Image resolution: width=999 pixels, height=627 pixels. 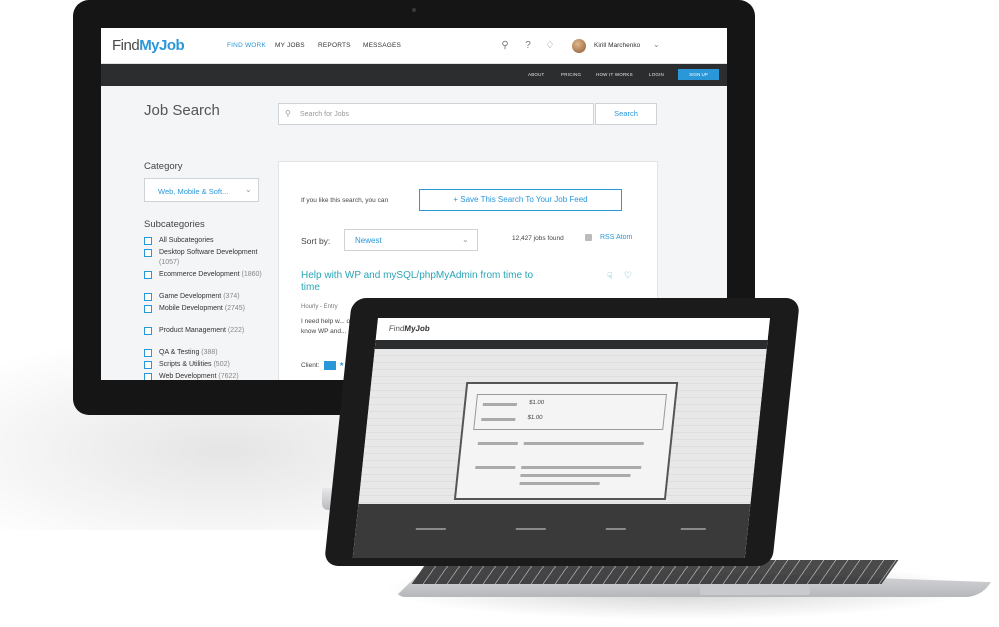 I want to click on signup-button: SIGN UP, so click(x=698, y=74).